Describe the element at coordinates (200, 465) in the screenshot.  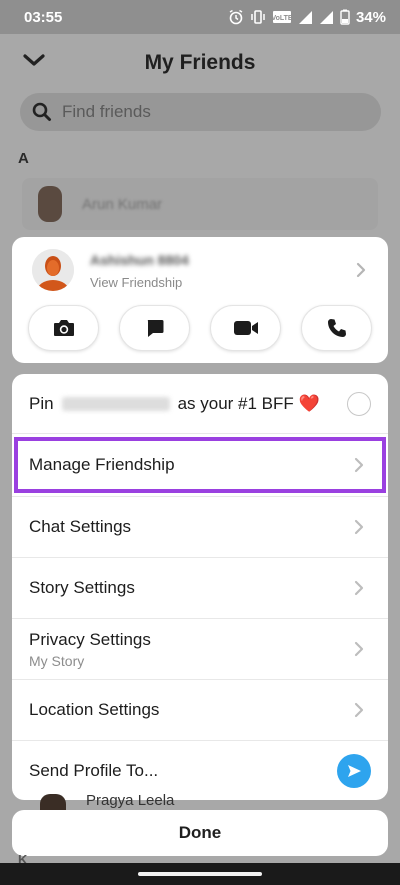
I see `manage-friendship-item: Manage Friendship` at that location.